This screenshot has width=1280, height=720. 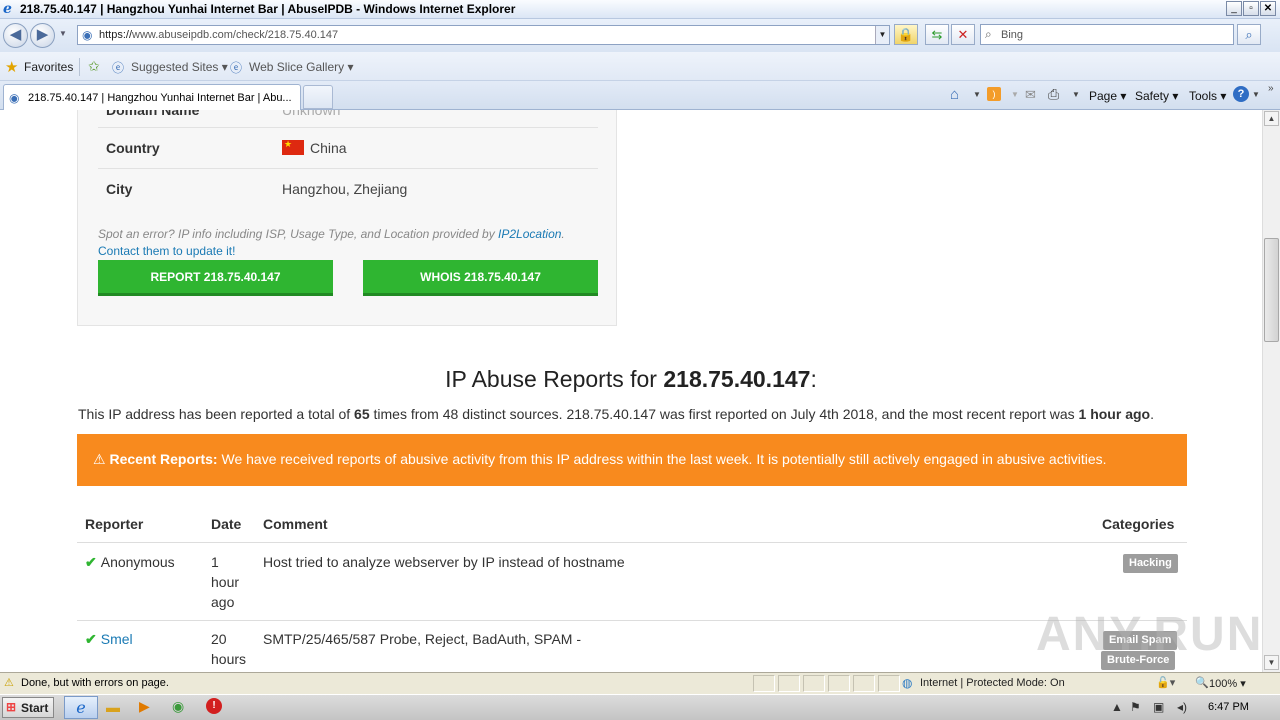 I want to click on explorer-folder-icon: ▬, so click(x=113, y=707).